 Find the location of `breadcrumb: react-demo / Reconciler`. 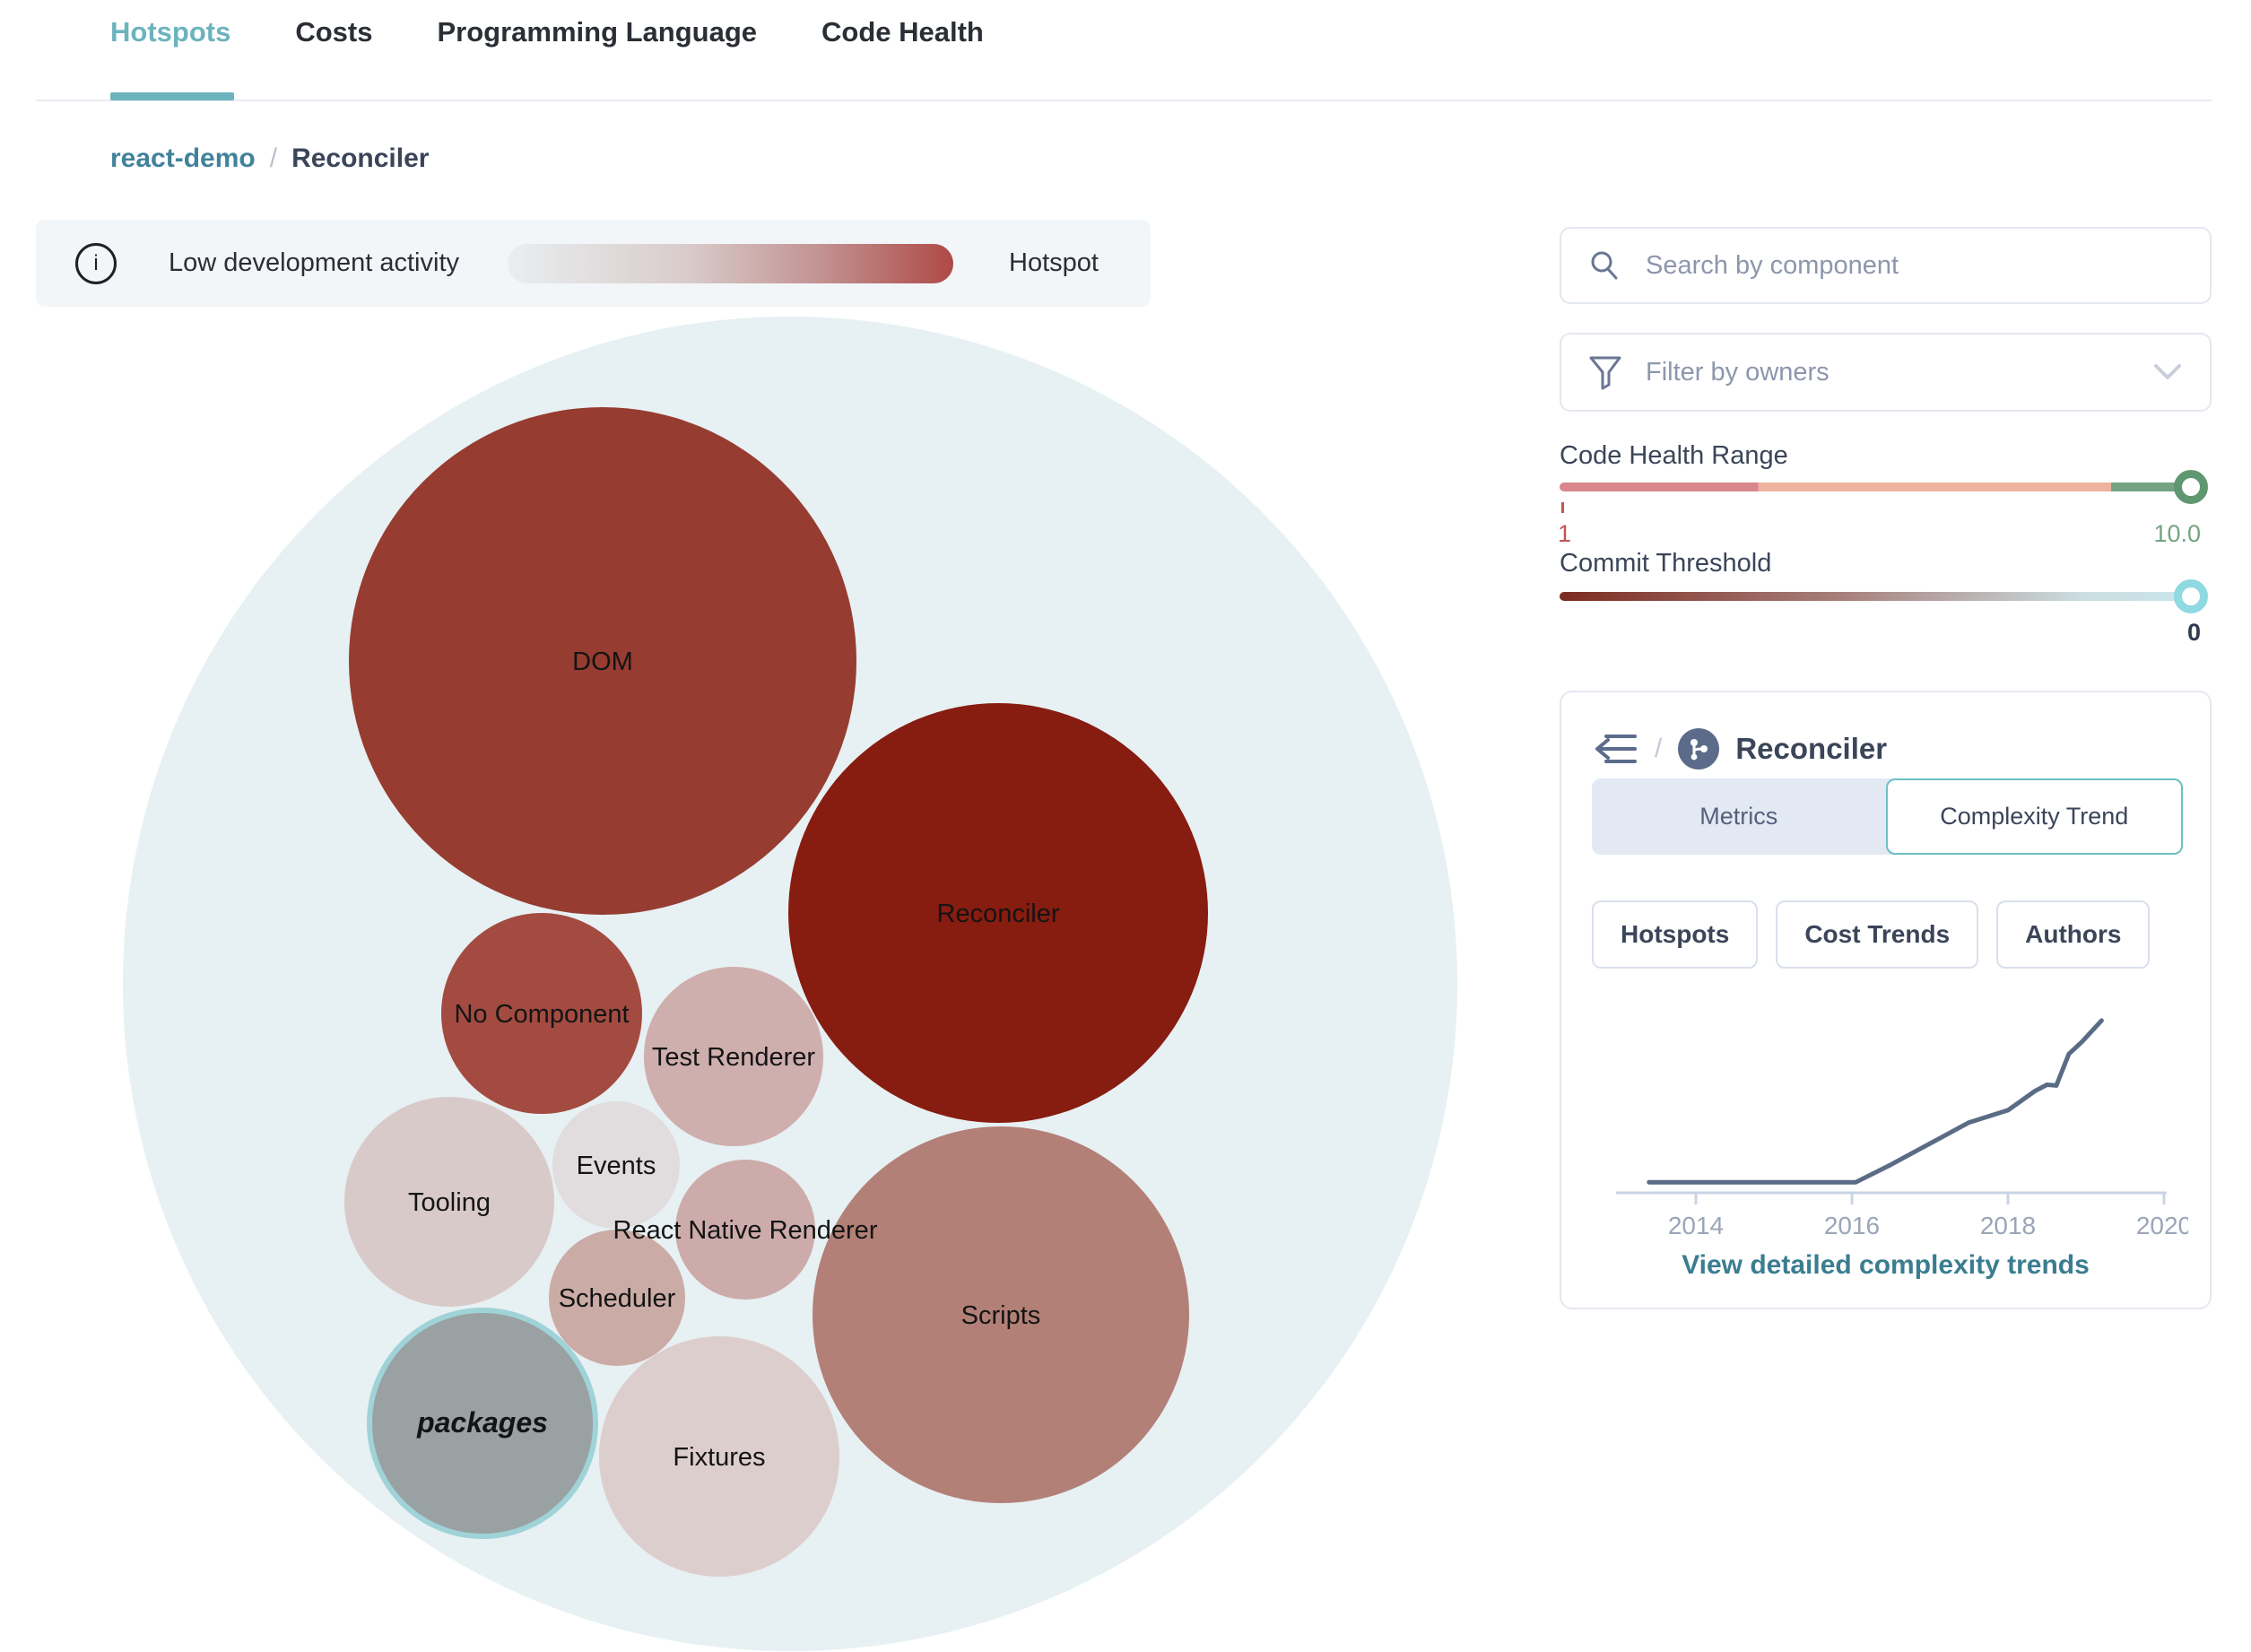

breadcrumb: react-demo / Reconciler is located at coordinates (269, 158).